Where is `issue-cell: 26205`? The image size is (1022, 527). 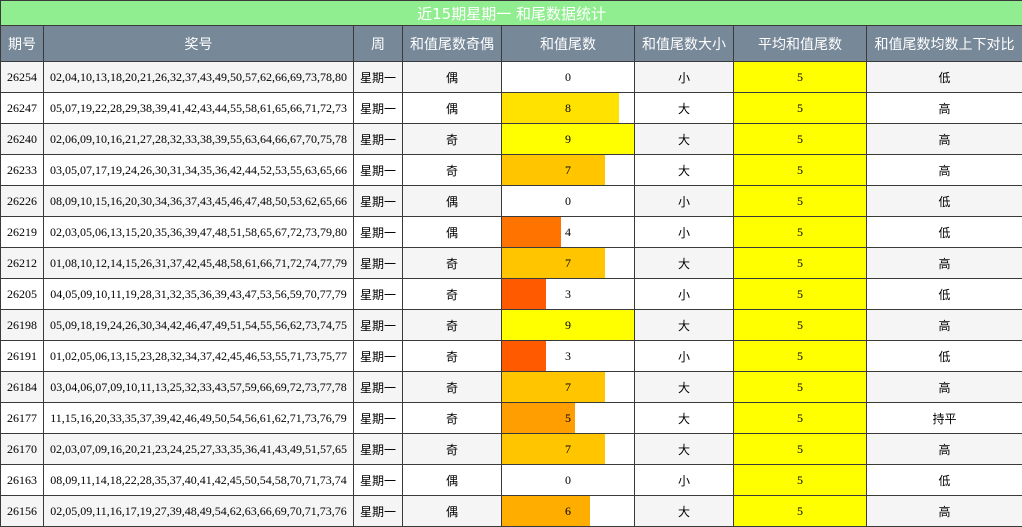
issue-cell: 26205 is located at coordinates (22, 294).